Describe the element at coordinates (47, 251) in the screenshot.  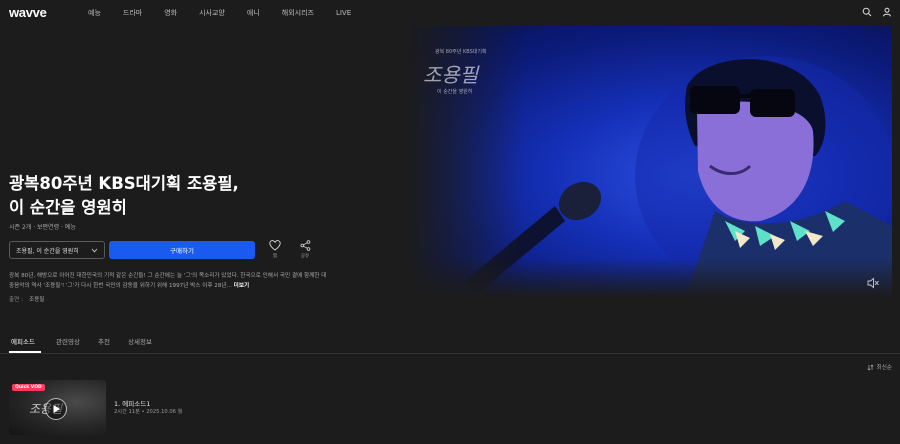
I see `season-select-label: 조용필, 이 순간을 영원히` at that location.